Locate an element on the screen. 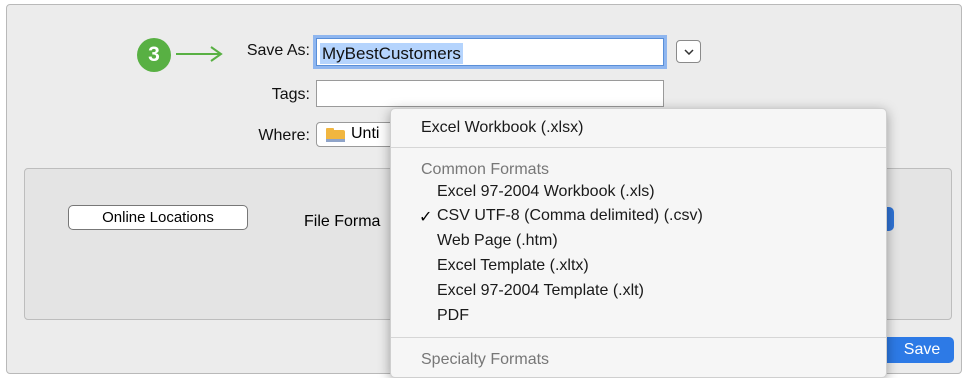 This screenshot has width=969, height=378. menu-item-xls: Excel 97-2004 Workbook (.xls) is located at coordinates (546, 192).